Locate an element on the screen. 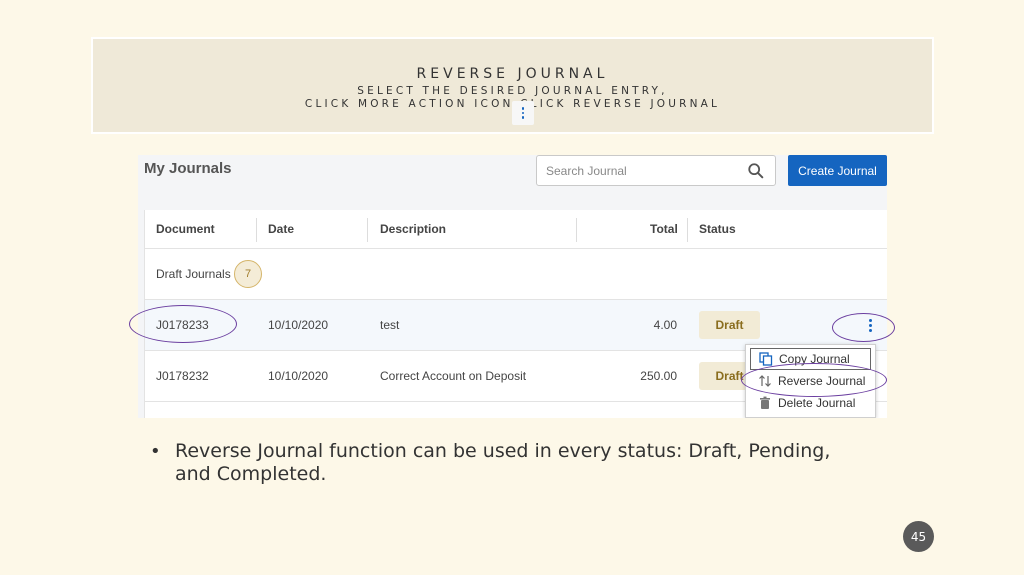 The image size is (1024, 575). menu-item-delete-journal: Delete Journal is located at coordinates (810, 403).